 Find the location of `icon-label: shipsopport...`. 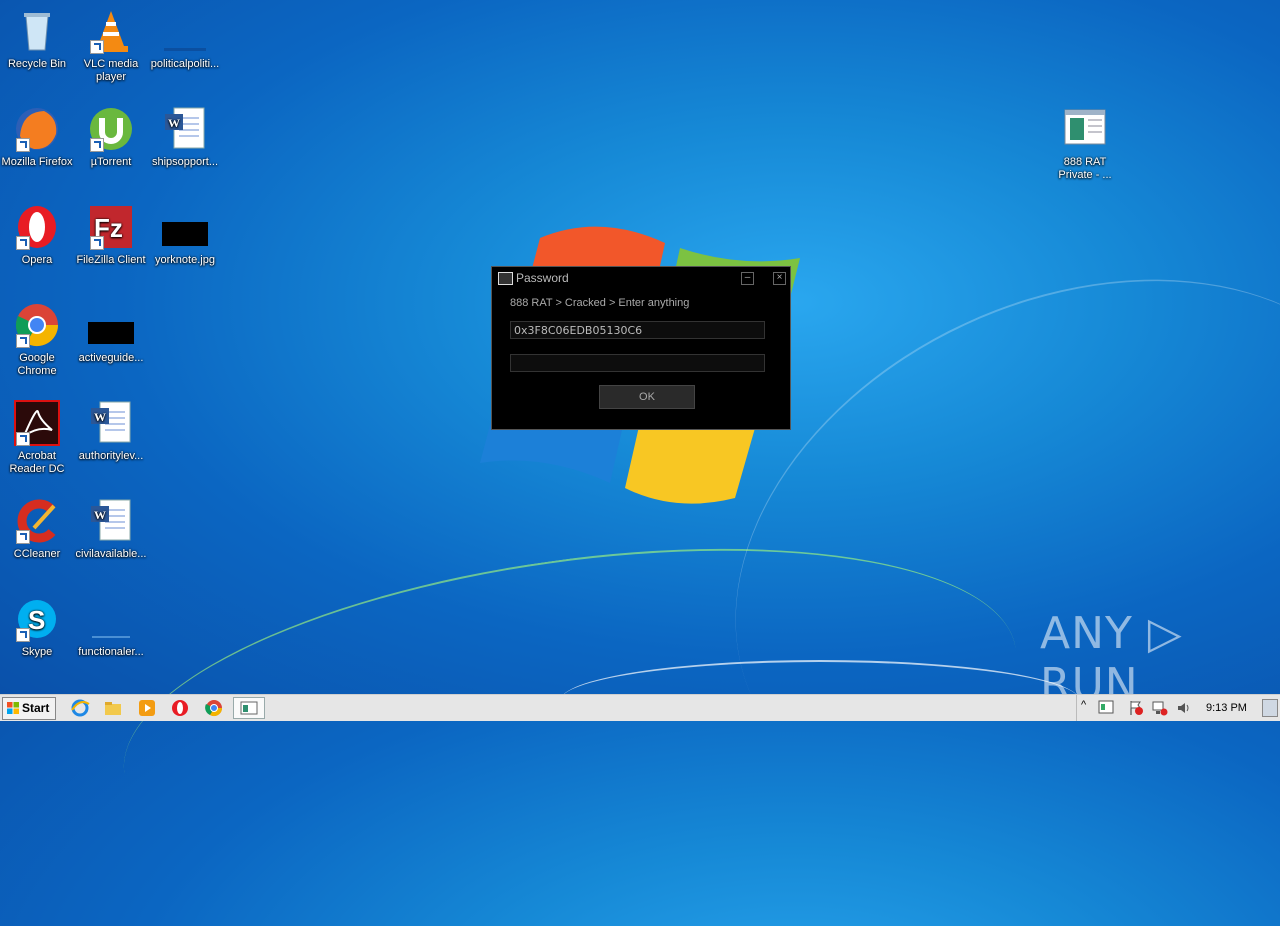

icon-label: shipsopport... is located at coordinates (185, 162).